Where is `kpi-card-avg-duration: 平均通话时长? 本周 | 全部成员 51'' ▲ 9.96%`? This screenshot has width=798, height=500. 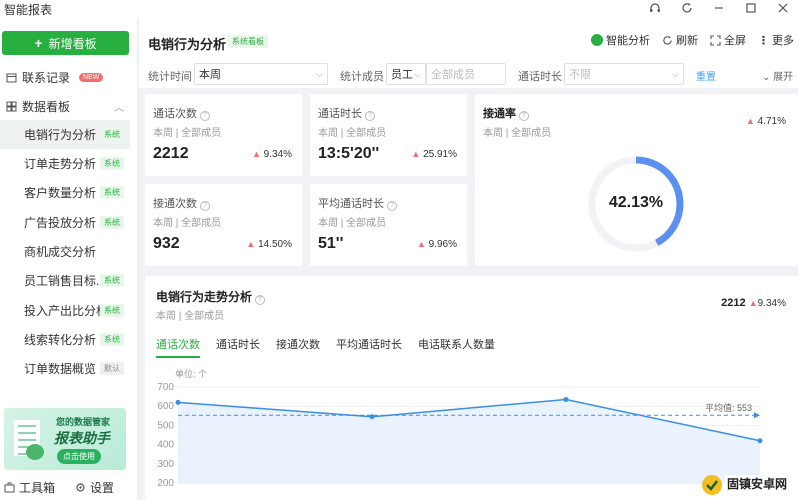 kpi-card-avg-duration: 平均通话时长? 本周 | 全部成员 51'' ▲ 9.96% is located at coordinates (388, 225).